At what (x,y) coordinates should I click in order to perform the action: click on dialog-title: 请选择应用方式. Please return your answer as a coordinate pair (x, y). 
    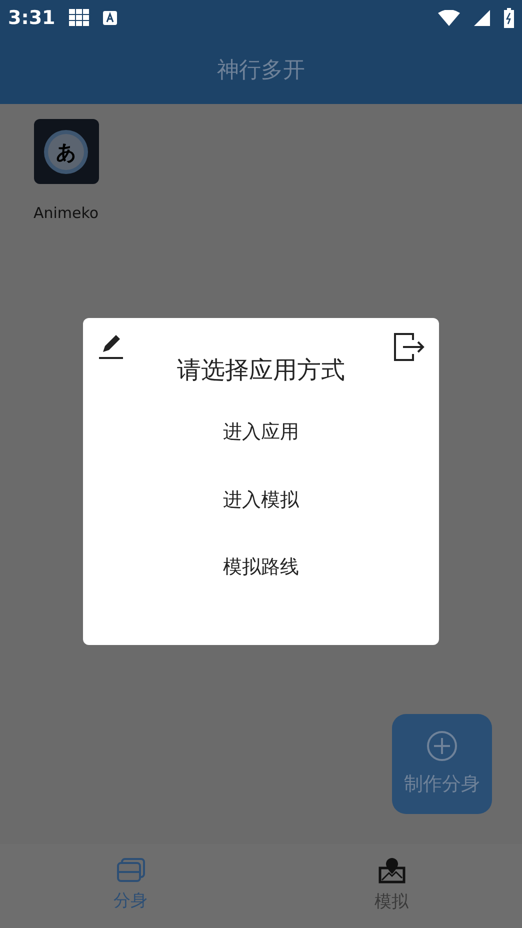
    Looking at the image, I should click on (261, 370).